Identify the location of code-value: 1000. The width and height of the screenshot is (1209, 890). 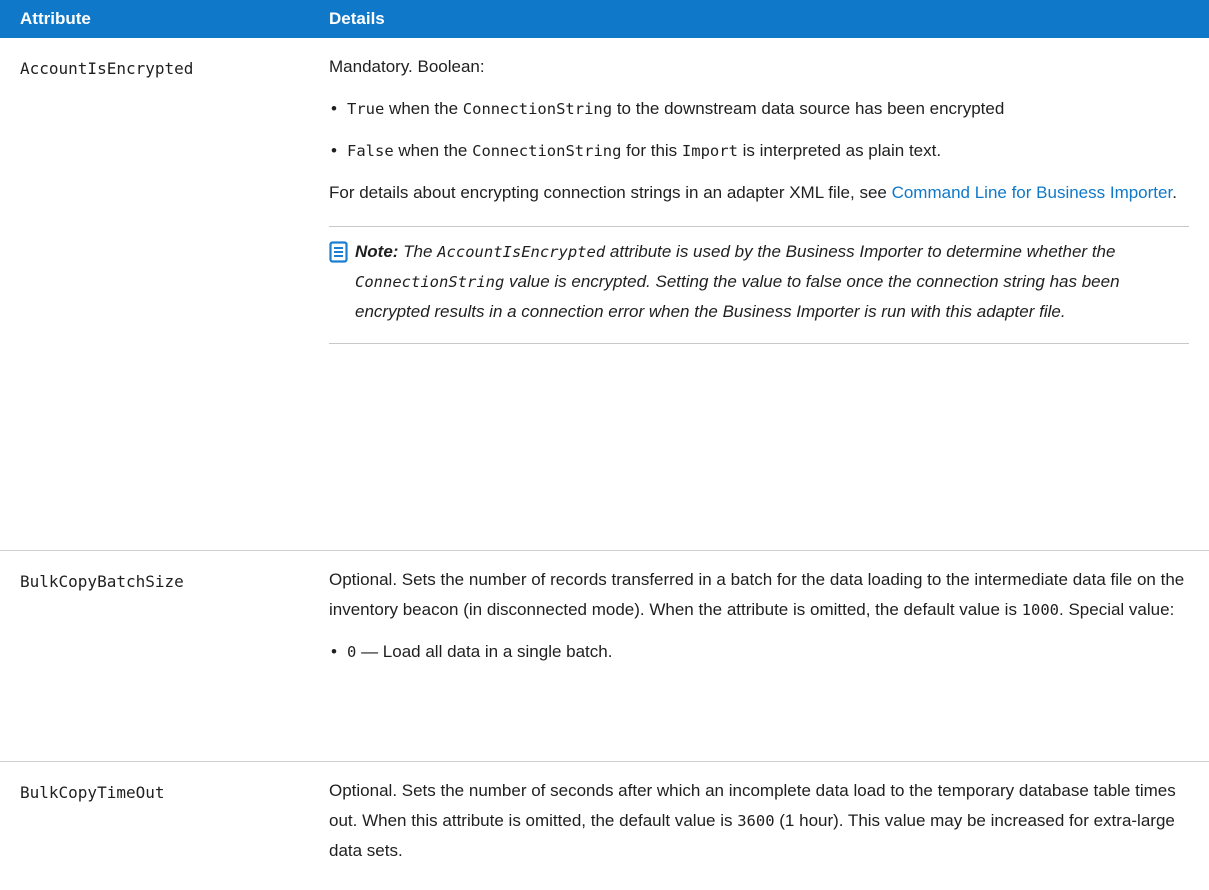
(1040, 610).